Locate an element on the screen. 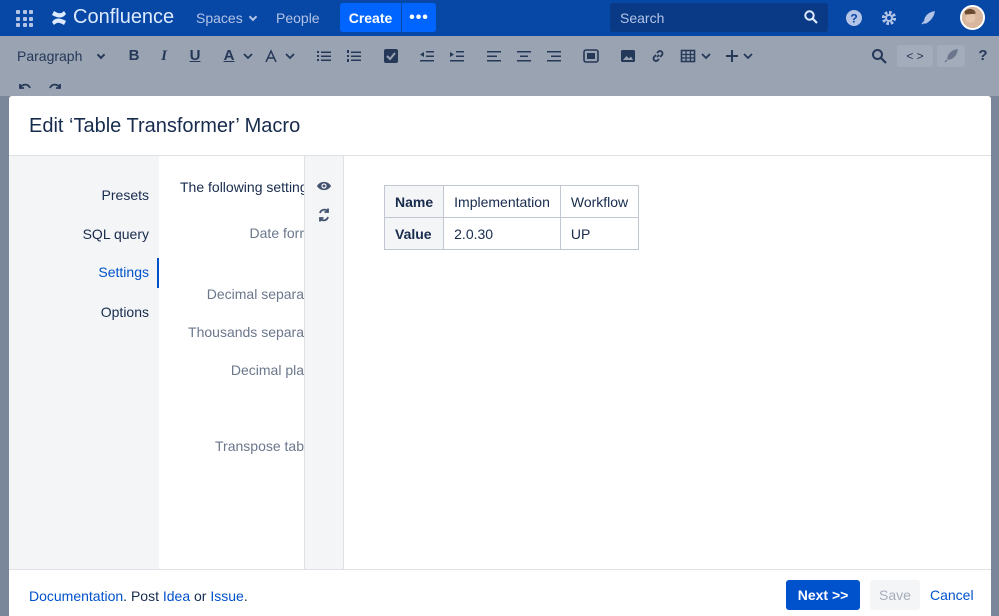  next-button: Next >> is located at coordinates (823, 595).